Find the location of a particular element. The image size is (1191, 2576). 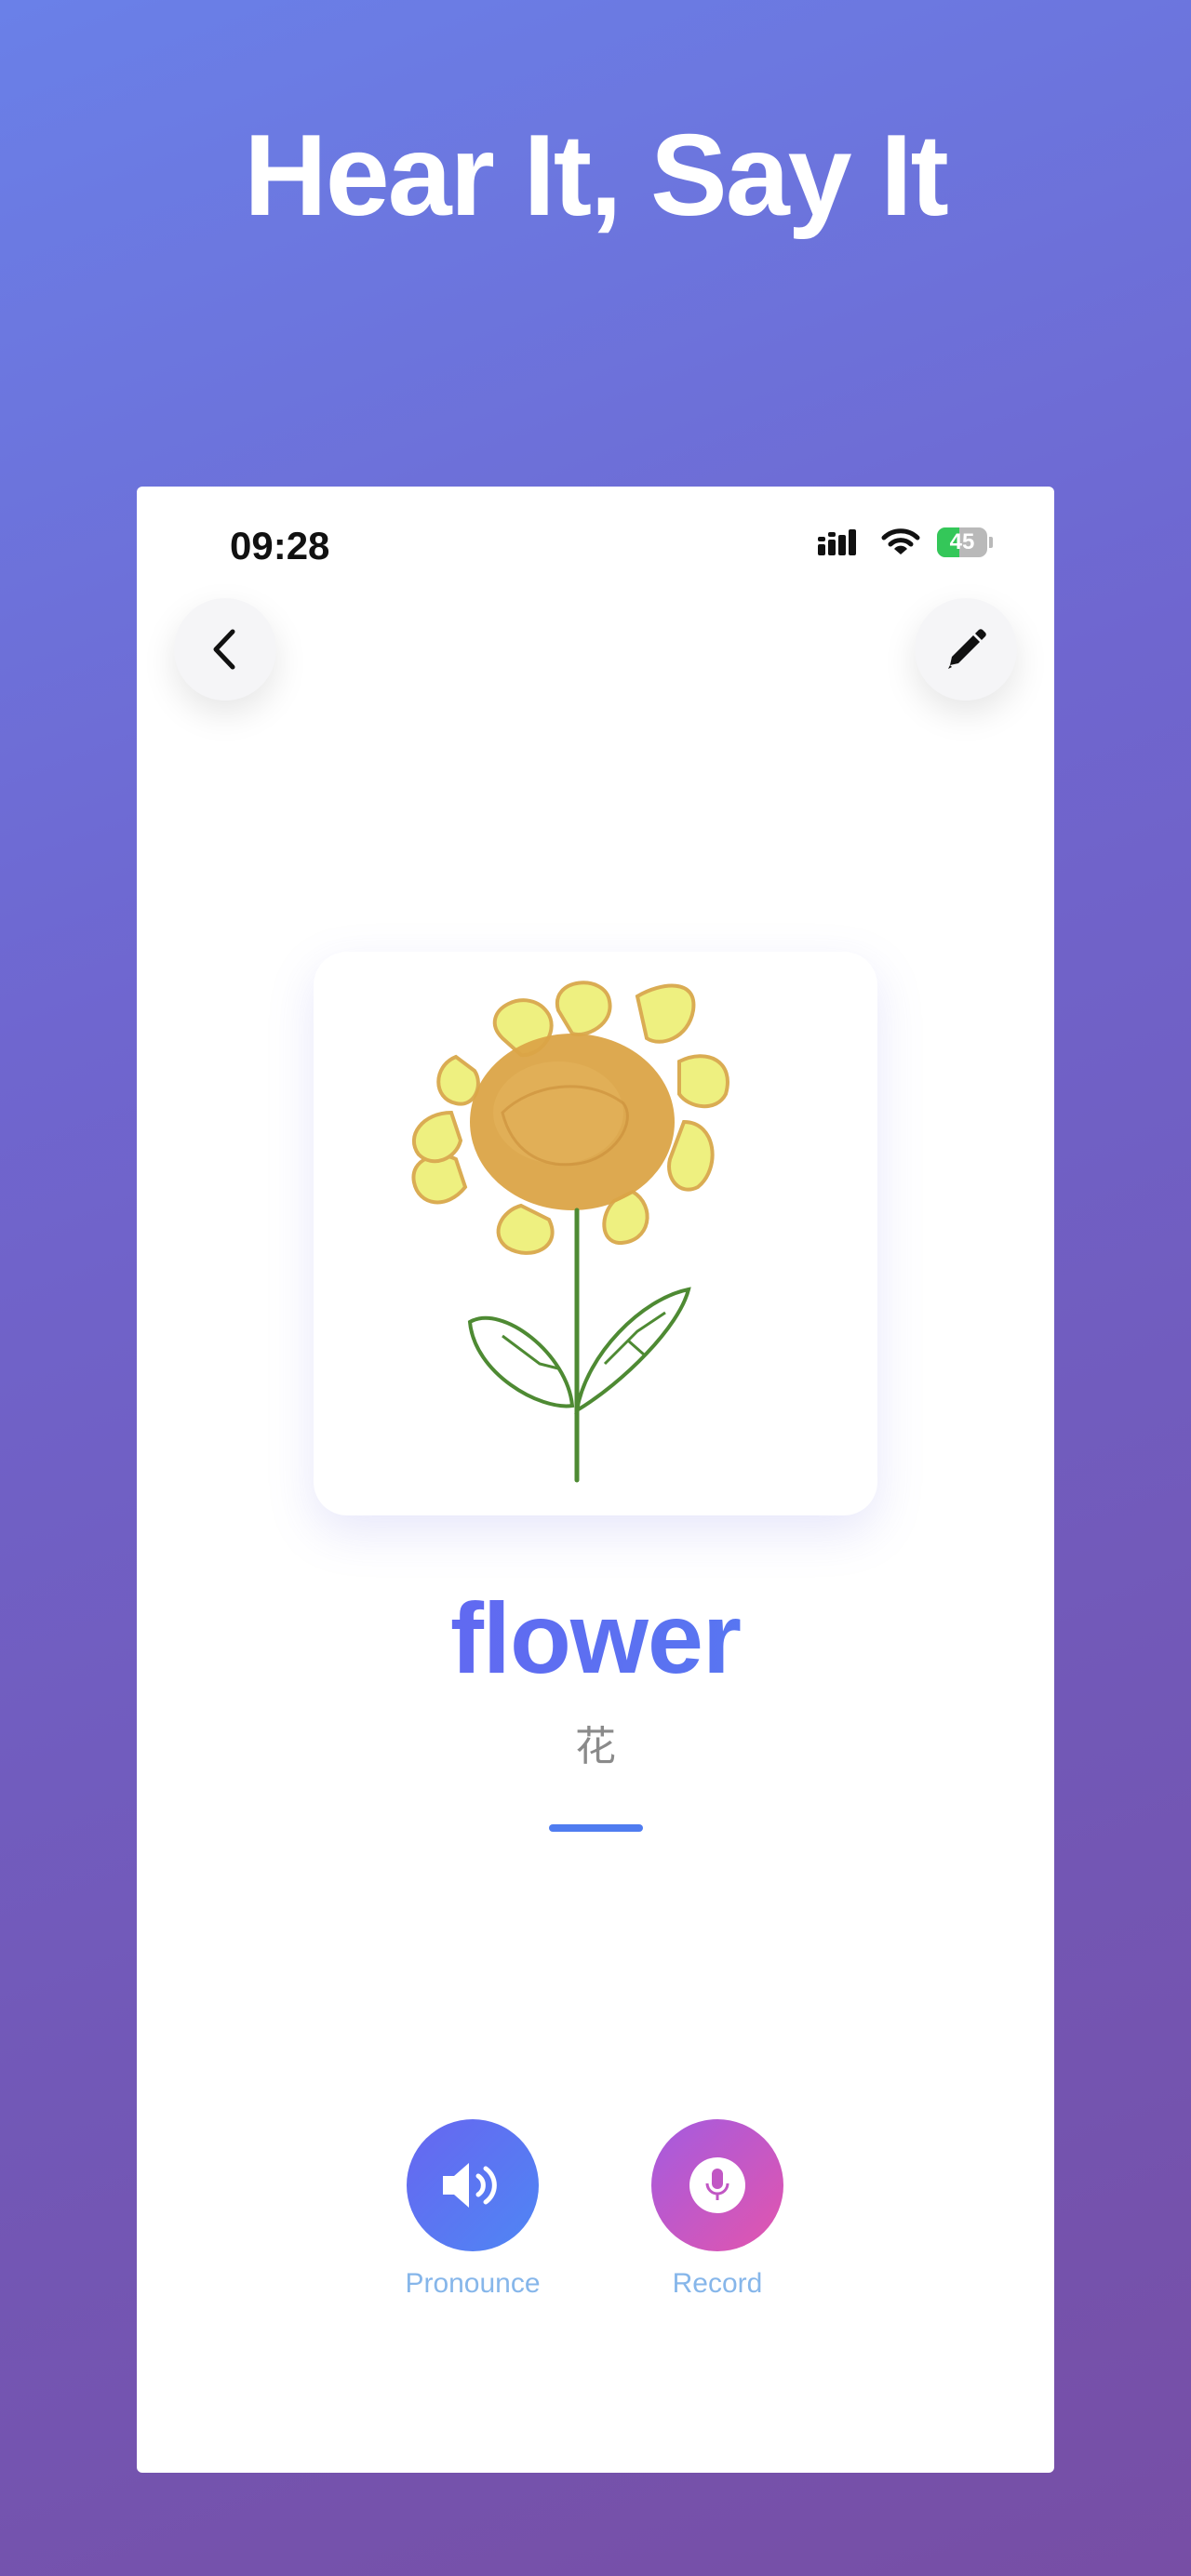

record-label: Record is located at coordinates (717, 2283).